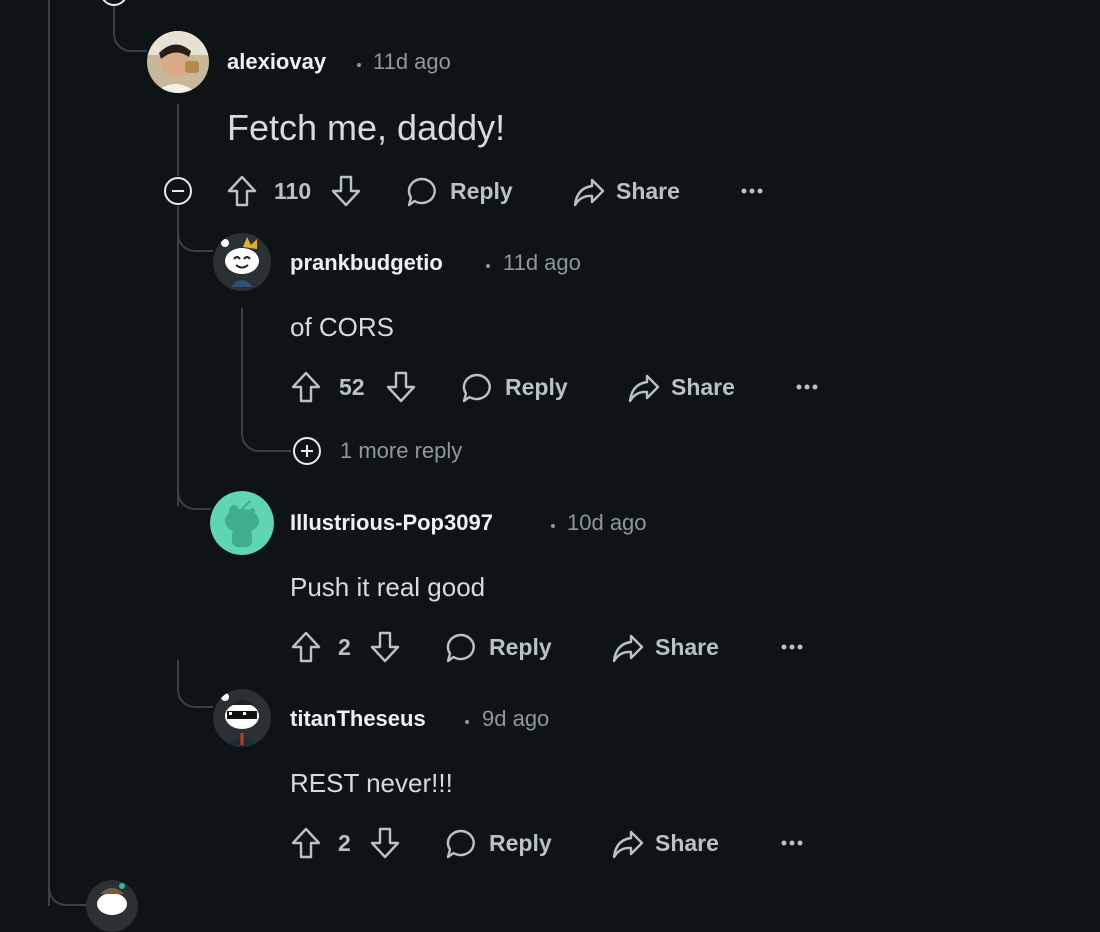 The image size is (1100, 932). What do you see at coordinates (371, 783) in the screenshot?
I see `comment-body: REST never!!!` at bounding box center [371, 783].